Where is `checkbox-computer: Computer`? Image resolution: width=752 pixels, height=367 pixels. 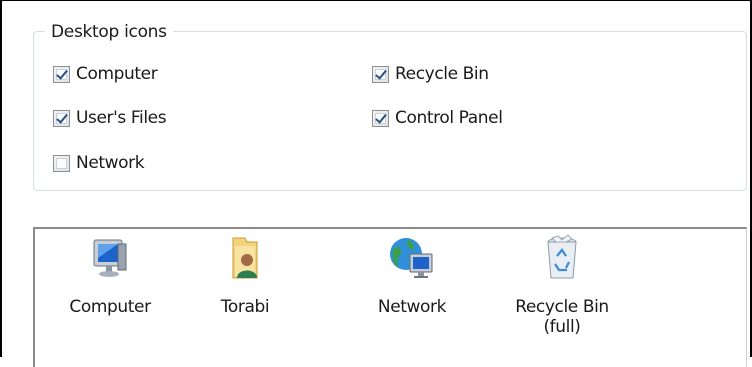
checkbox-computer: Computer is located at coordinates (105, 74).